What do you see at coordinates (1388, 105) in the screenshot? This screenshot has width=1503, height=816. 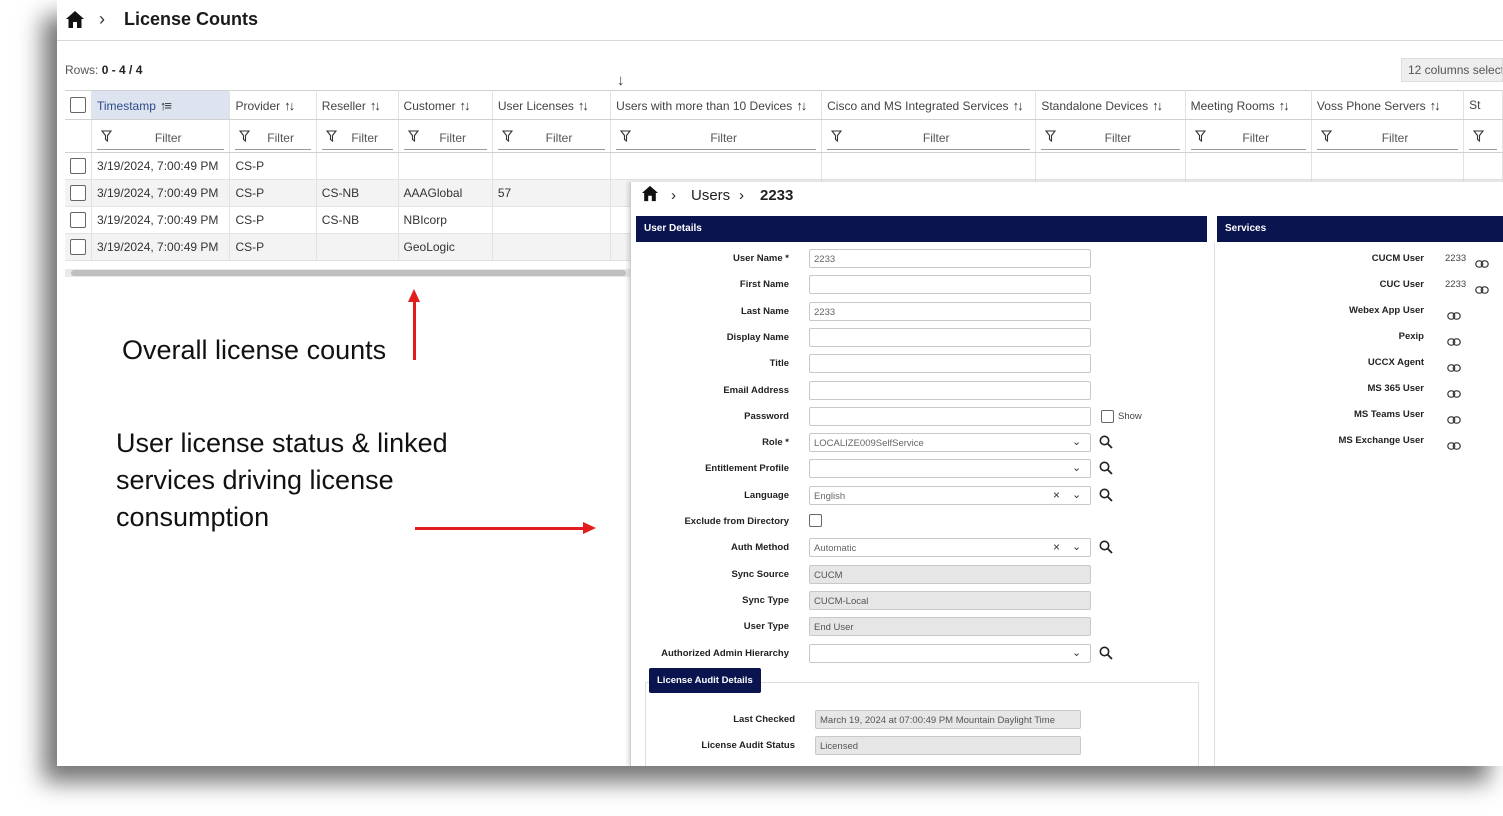 I see `column-header-voss-phone-servers: Voss Phone Servers ↑↓` at bounding box center [1388, 105].